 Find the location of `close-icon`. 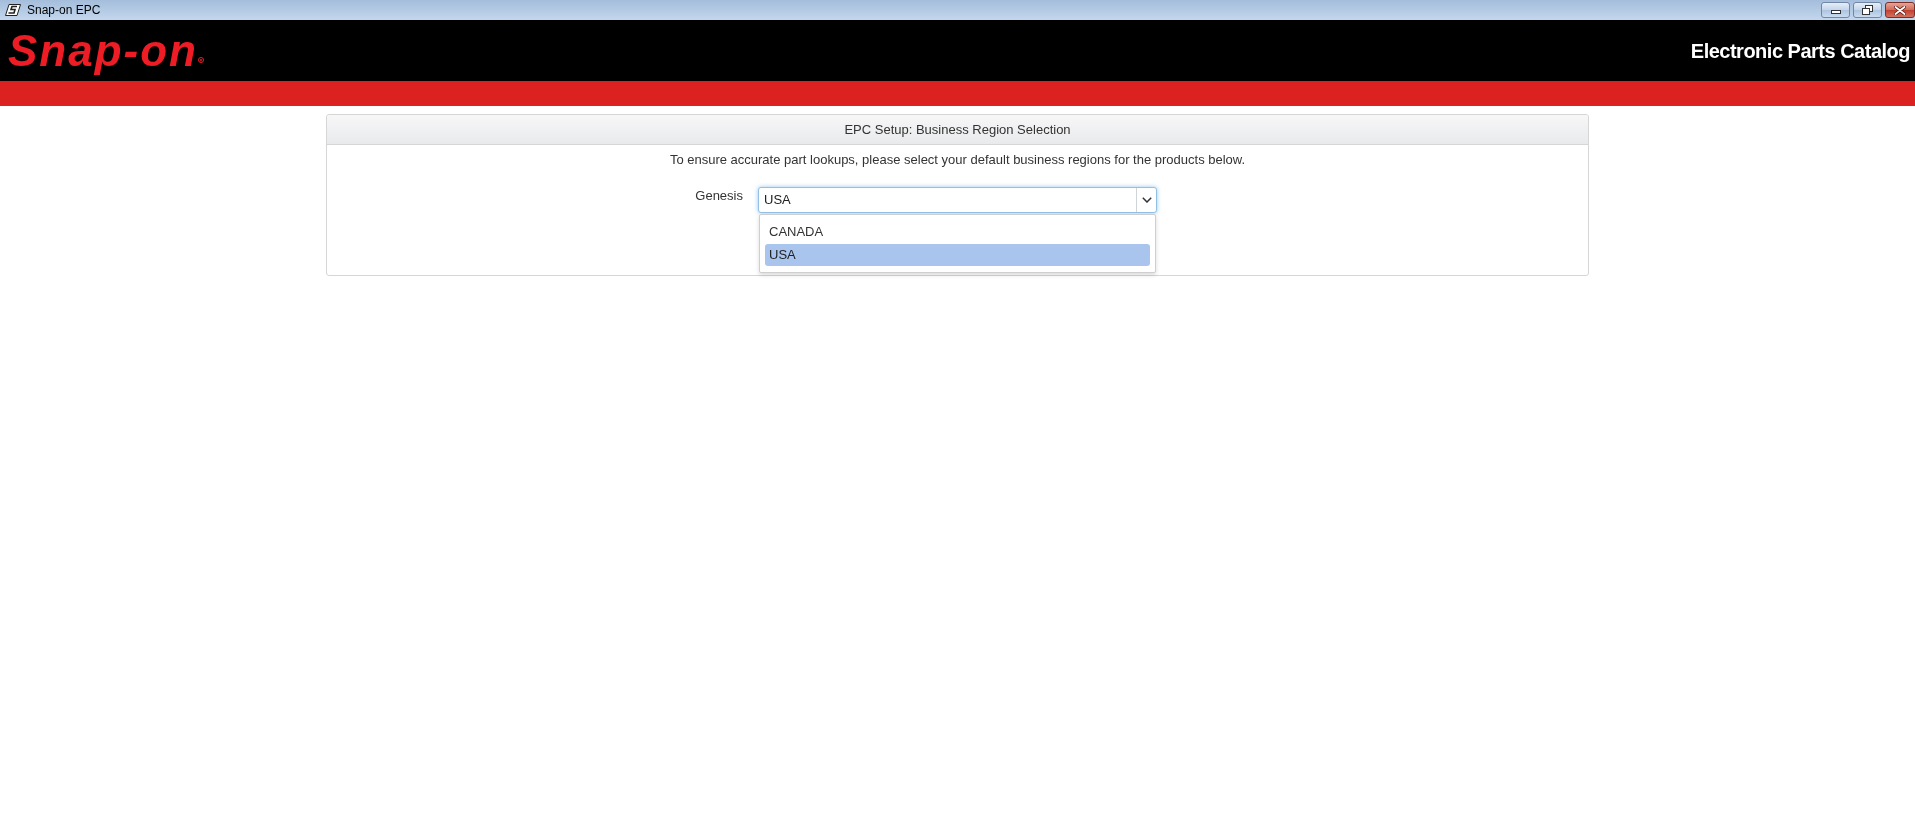

close-icon is located at coordinates (1900, 10).